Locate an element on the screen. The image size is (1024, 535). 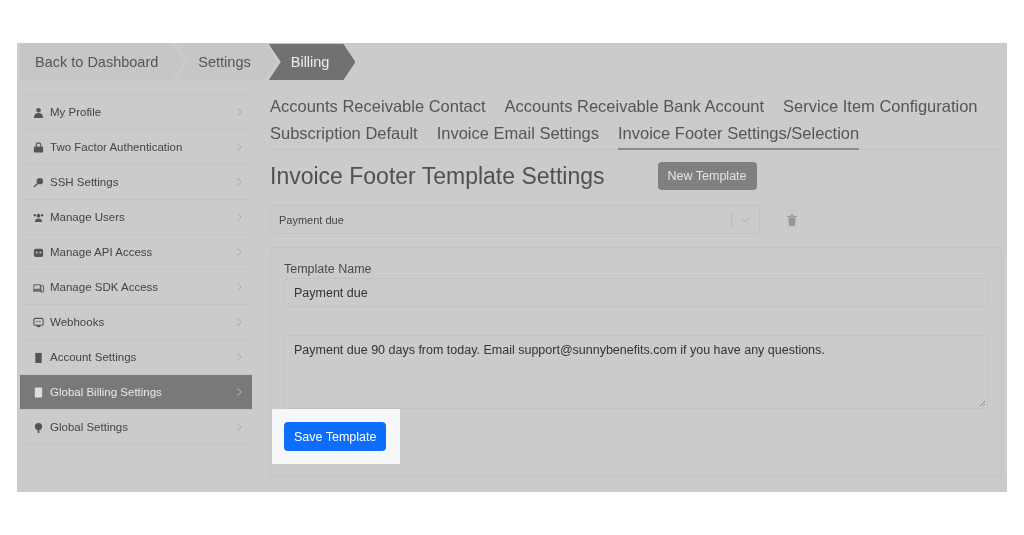
person-icon is located at coordinates (38, 112).